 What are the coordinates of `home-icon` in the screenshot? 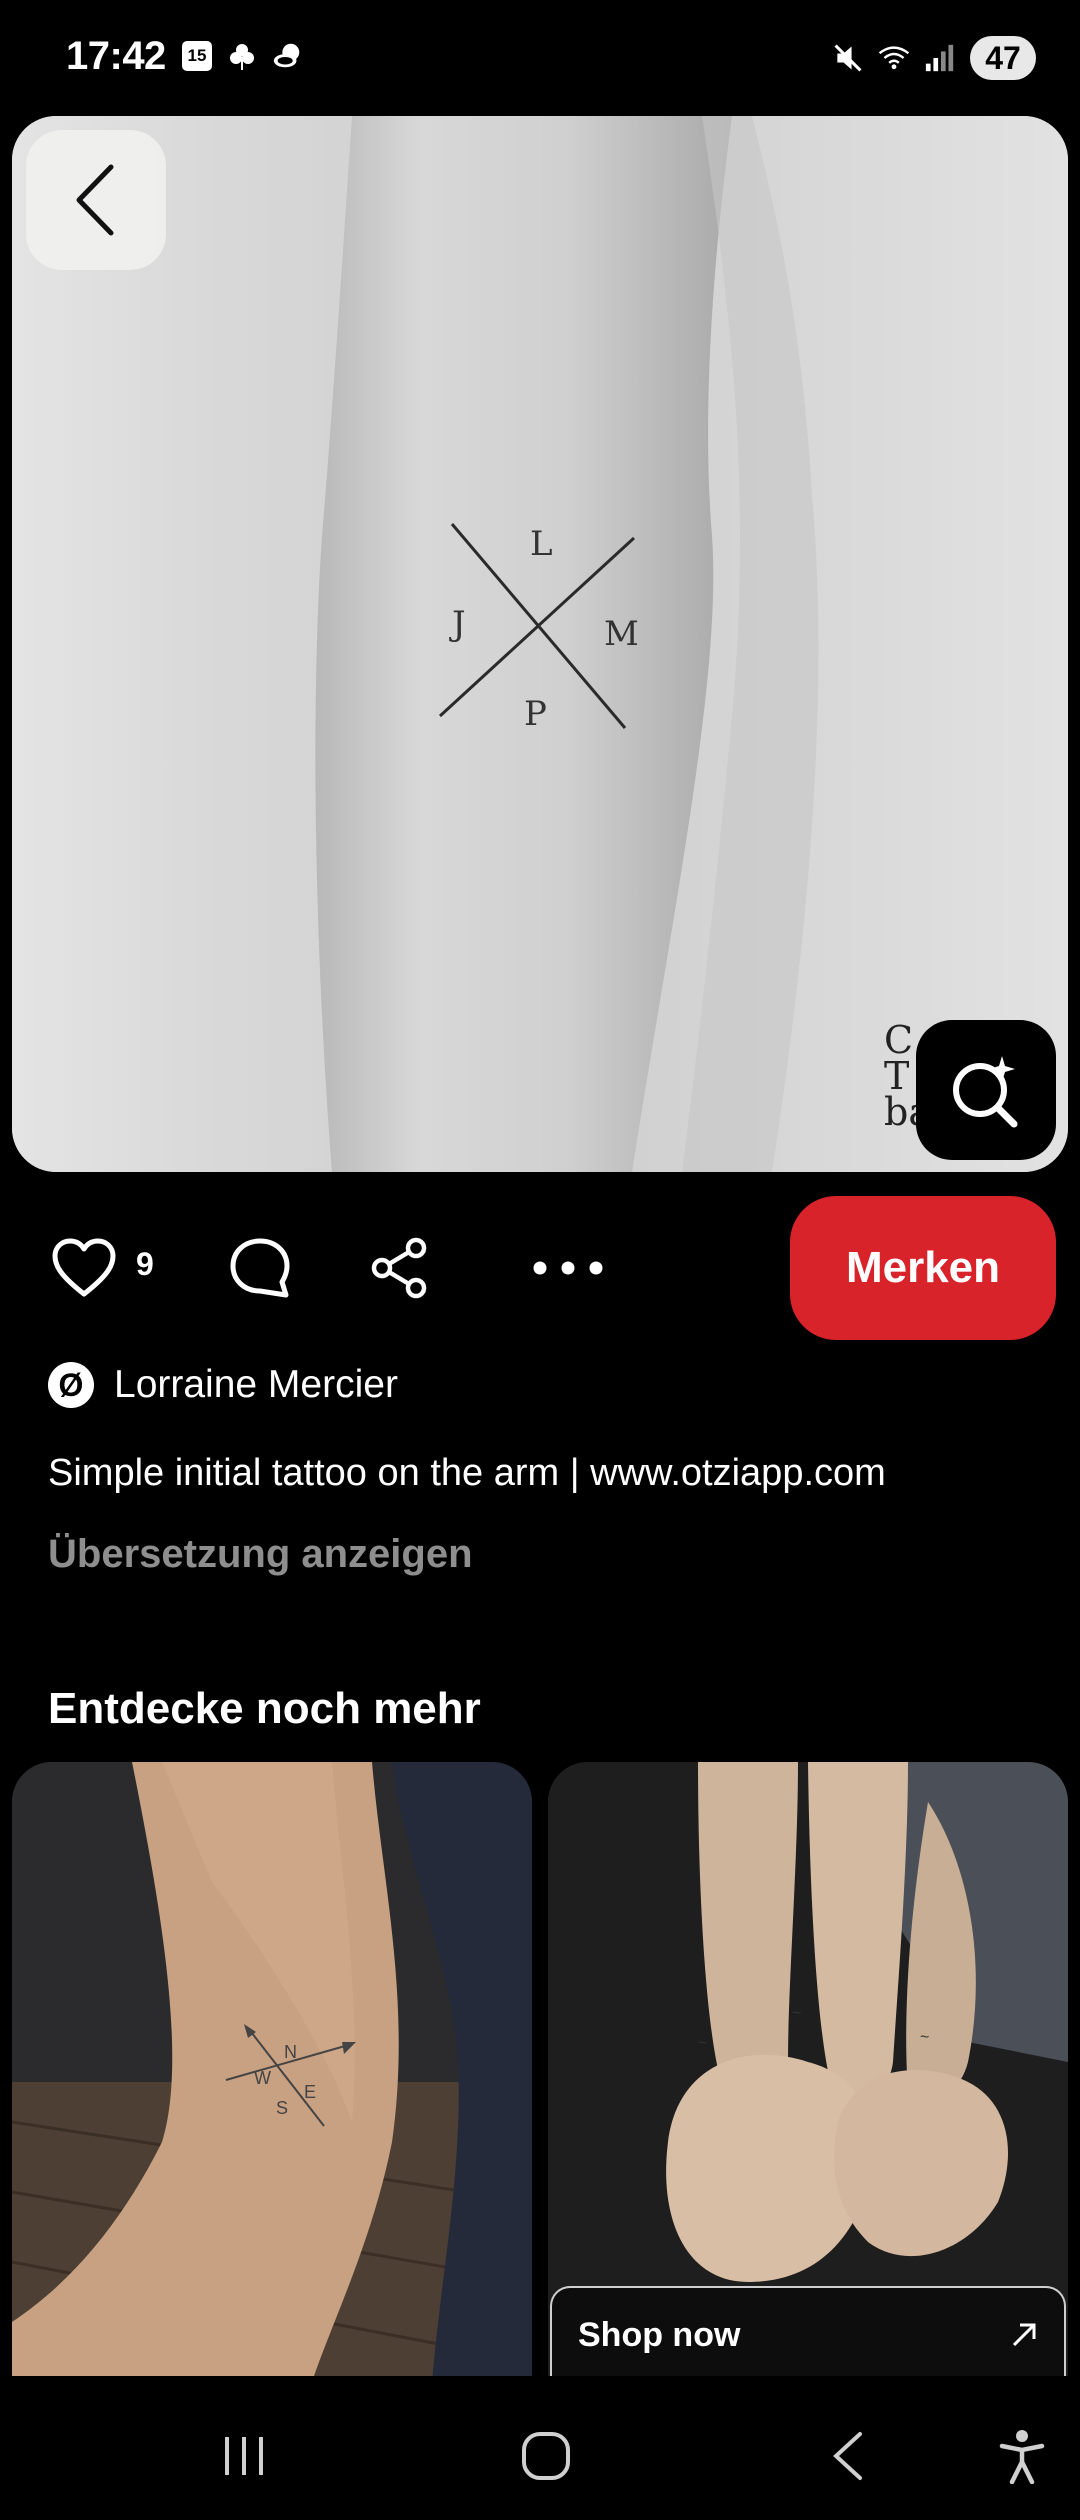 It's located at (546, 2456).